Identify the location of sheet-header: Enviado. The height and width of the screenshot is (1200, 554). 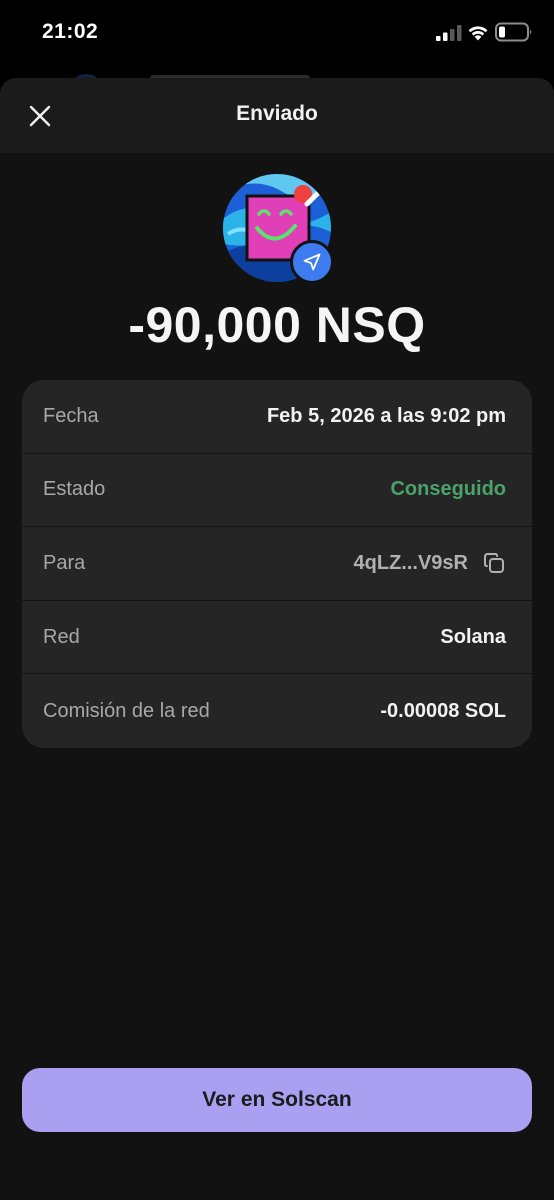
(277, 115).